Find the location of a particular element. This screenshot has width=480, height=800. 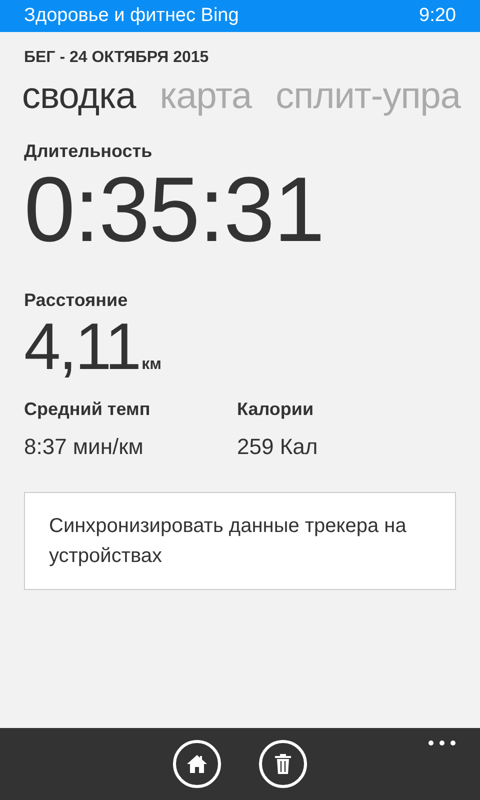

stat-value: 8:37 мин/км is located at coordinates (84, 447).